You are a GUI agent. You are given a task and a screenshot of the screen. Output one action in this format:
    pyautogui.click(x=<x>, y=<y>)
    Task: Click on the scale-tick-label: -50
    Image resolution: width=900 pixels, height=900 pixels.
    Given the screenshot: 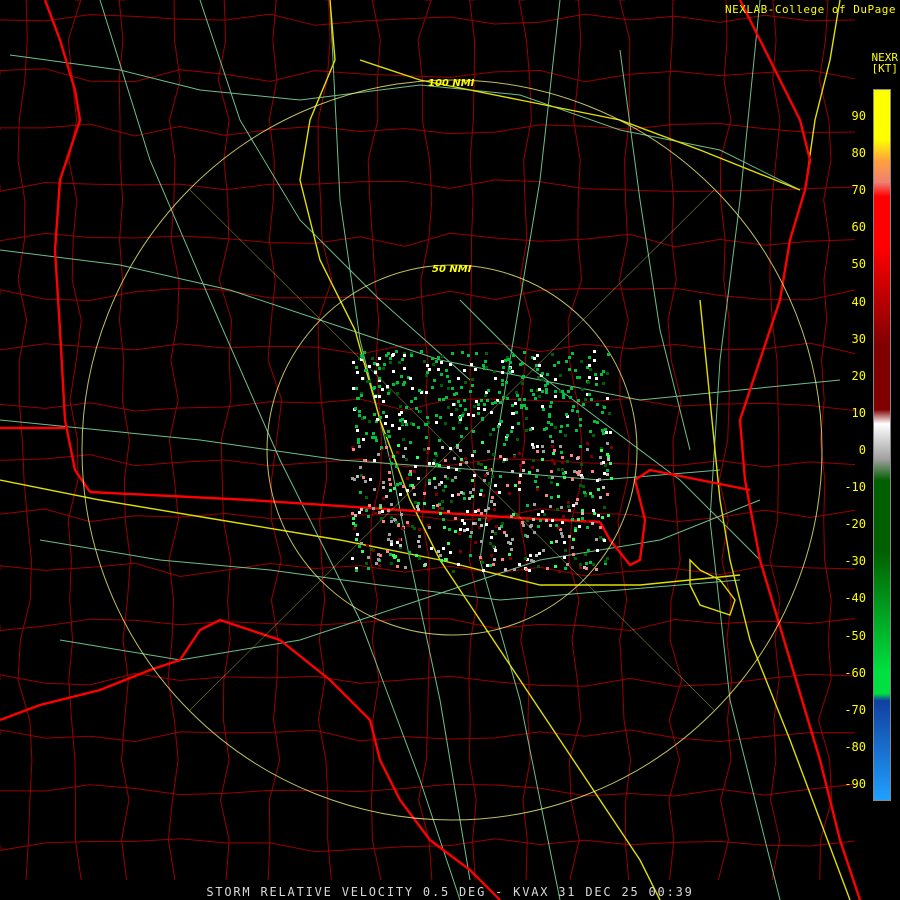 What is the action you would take?
    pyautogui.click(x=855, y=635)
    